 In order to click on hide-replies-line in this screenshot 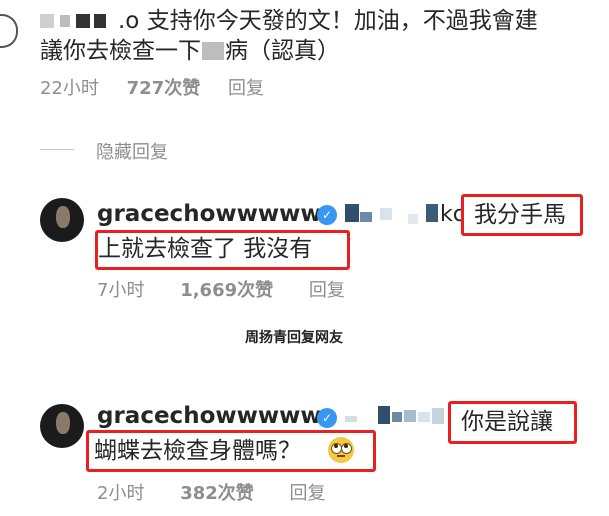, I will do `click(57, 149)`.